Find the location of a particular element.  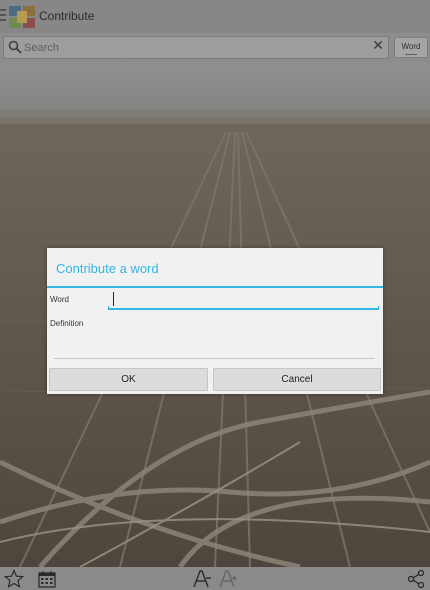

dialog-divider is located at coordinates (215, 287).